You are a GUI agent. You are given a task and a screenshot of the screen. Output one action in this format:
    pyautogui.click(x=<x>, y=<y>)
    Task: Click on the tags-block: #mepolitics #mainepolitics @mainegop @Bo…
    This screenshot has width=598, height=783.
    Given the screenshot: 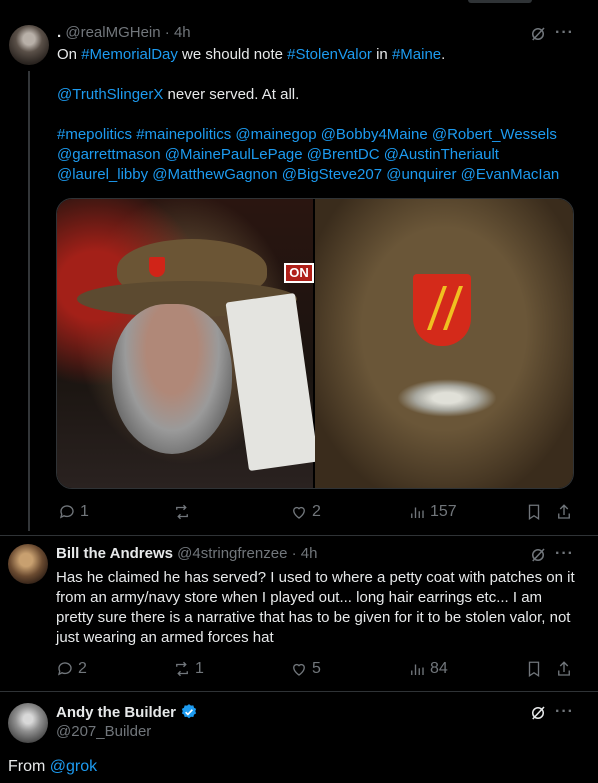 What is the action you would take?
    pyautogui.click(x=322, y=155)
    